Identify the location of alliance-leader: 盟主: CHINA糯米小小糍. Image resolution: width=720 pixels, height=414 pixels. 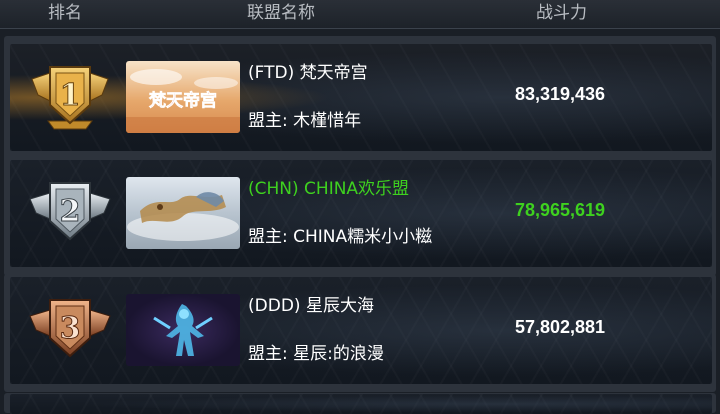
(340, 237).